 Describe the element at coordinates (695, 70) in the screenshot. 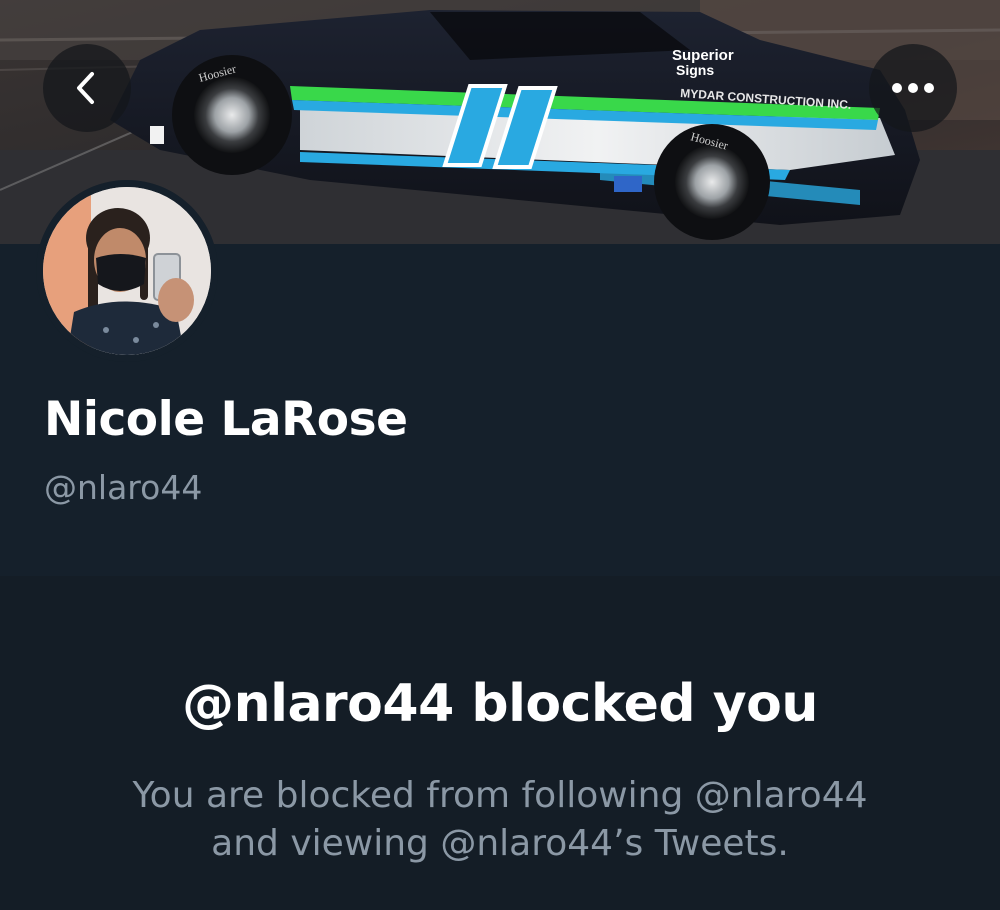

I see `banner-sponsor-line-2: Signs` at that location.